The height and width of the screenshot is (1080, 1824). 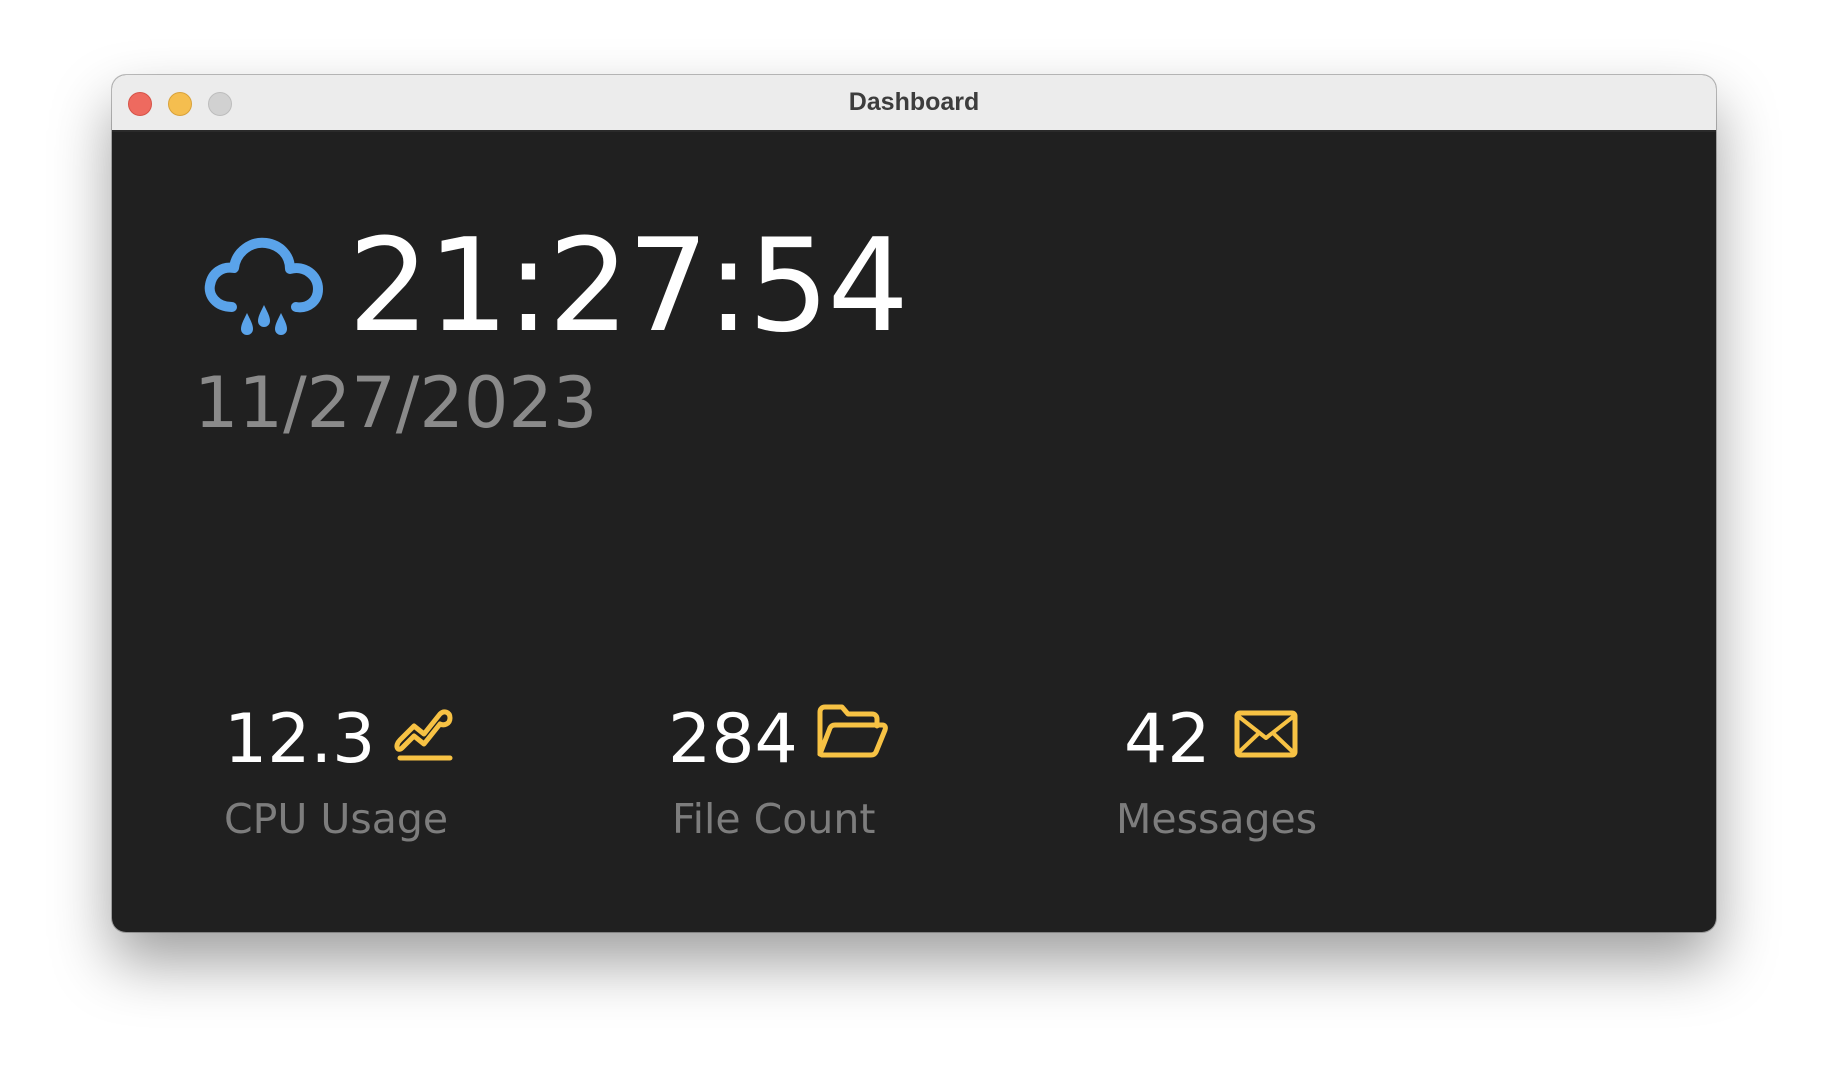 I want to click on clock-time: 21:27:54, so click(x=628, y=286).